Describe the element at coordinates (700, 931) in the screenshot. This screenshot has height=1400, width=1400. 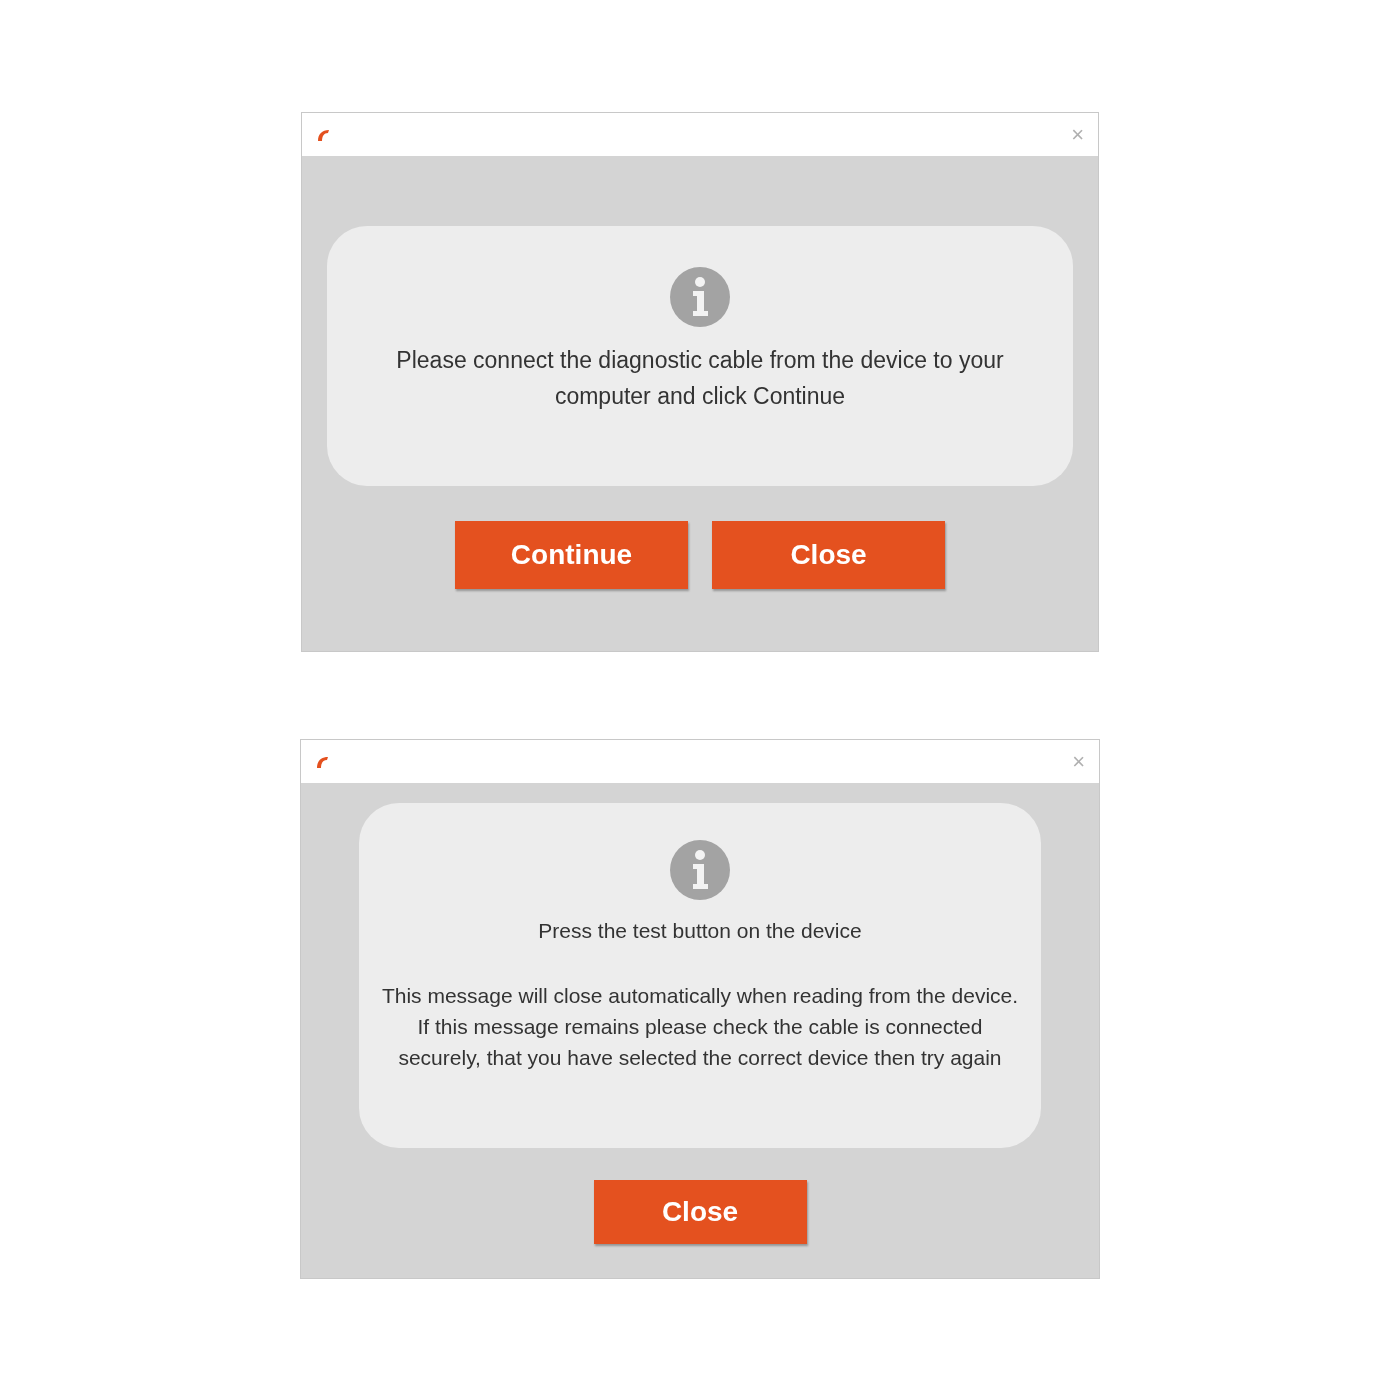
I see `message-text: Press the test button on the device` at that location.